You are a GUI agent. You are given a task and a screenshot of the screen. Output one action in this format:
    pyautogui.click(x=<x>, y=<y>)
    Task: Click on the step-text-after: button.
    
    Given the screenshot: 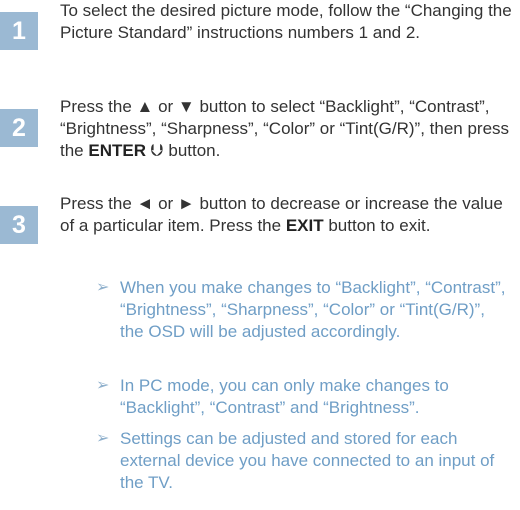 What is the action you would take?
    pyautogui.click(x=192, y=150)
    